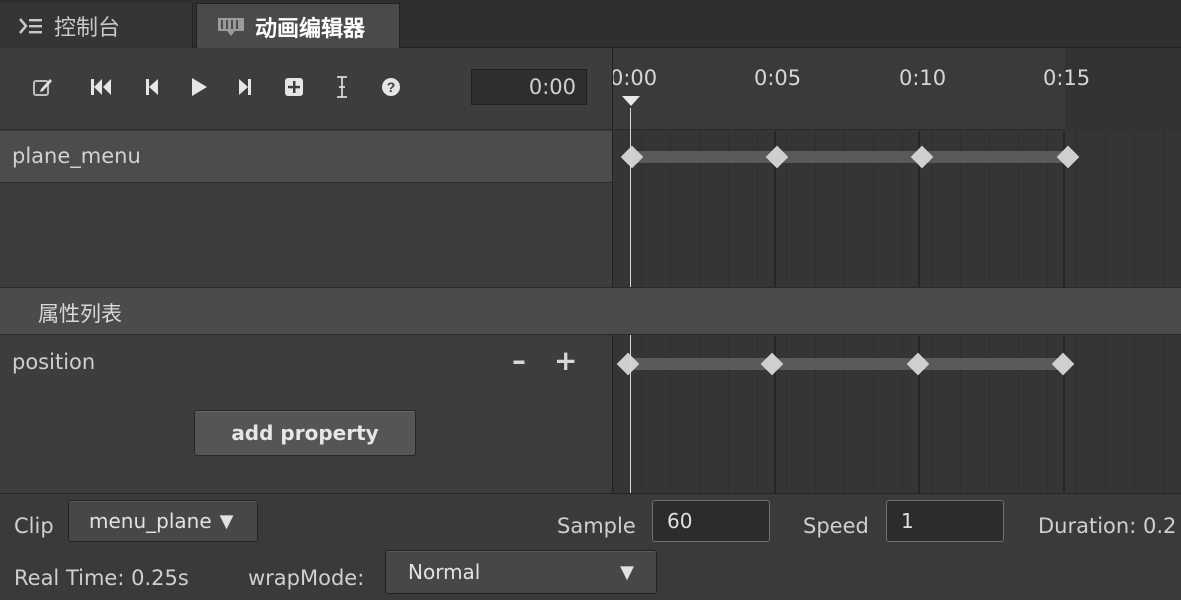 Image resolution: width=1181 pixels, height=600 pixels. I want to click on node-row-plane-menu: plane_menu, so click(306, 157).